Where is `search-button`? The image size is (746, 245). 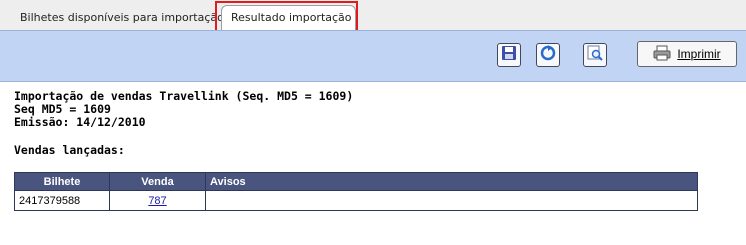 search-button is located at coordinates (595, 55).